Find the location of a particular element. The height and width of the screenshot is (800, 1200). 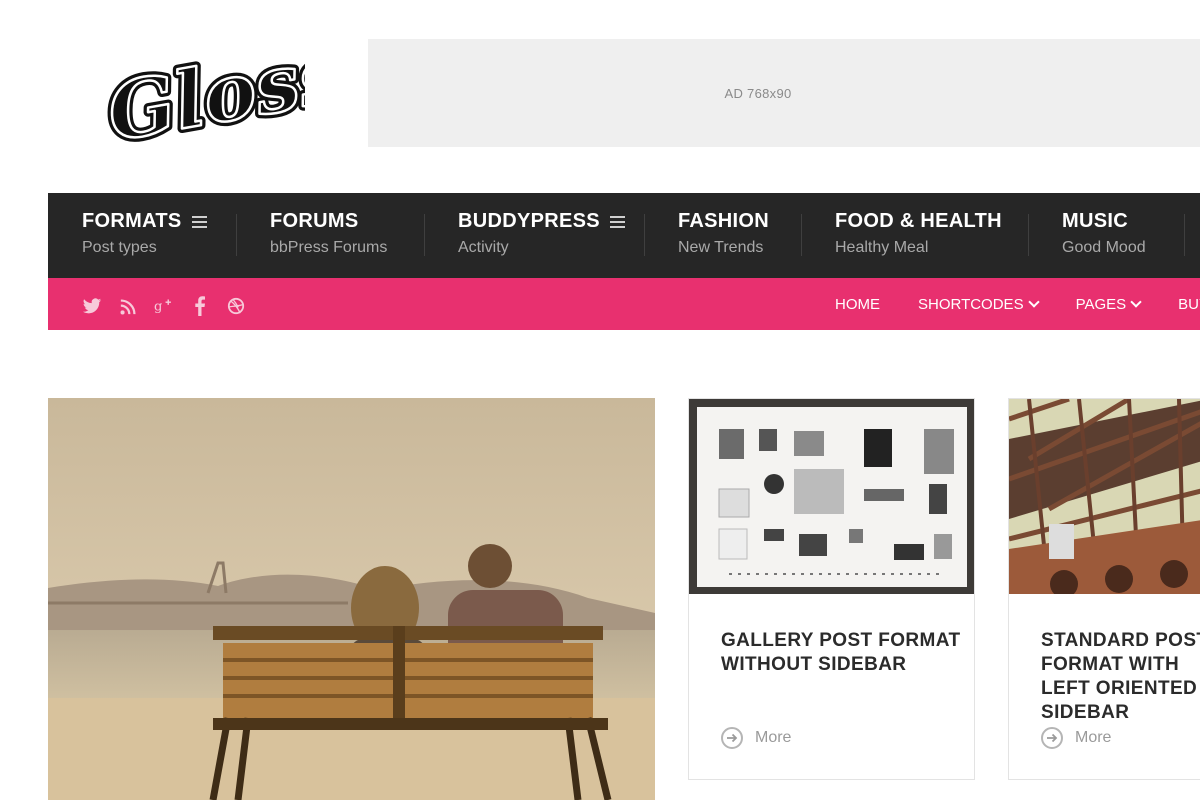

nav-title: FORUMS is located at coordinates (314, 221).